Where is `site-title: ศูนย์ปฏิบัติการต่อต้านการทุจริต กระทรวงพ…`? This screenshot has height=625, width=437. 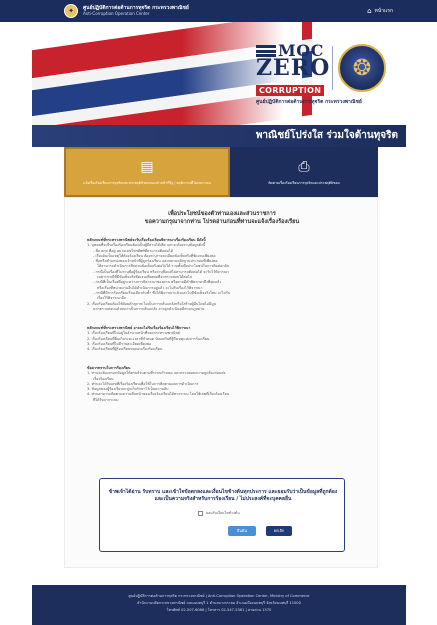 site-title: ศูนย์ปฏิบัติการต่อต้านการทุจริต กระทรวงพ… is located at coordinates (225, 11).